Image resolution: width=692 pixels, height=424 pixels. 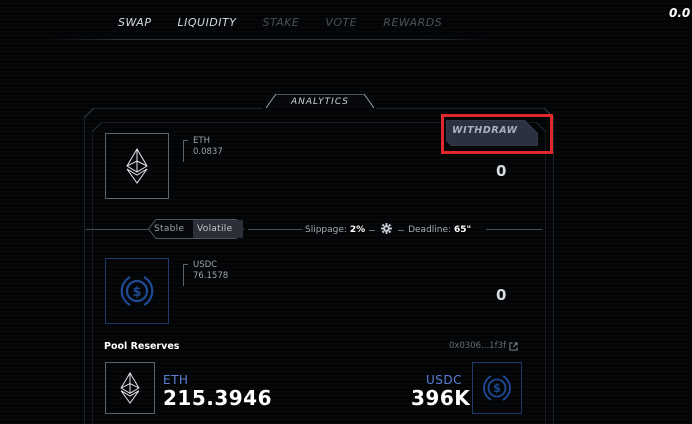 What do you see at coordinates (501, 171) in the screenshot?
I see `token-a-amount: 0` at bounding box center [501, 171].